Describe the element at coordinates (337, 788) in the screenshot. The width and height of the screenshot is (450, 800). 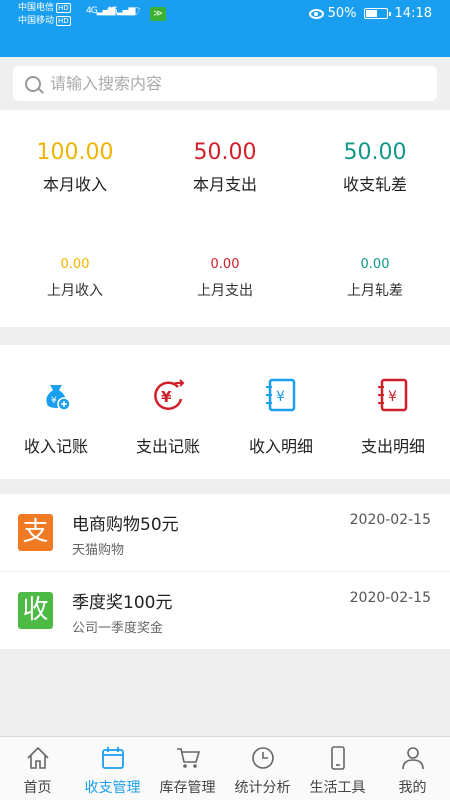
I see `nav-label: 生活工具` at that location.